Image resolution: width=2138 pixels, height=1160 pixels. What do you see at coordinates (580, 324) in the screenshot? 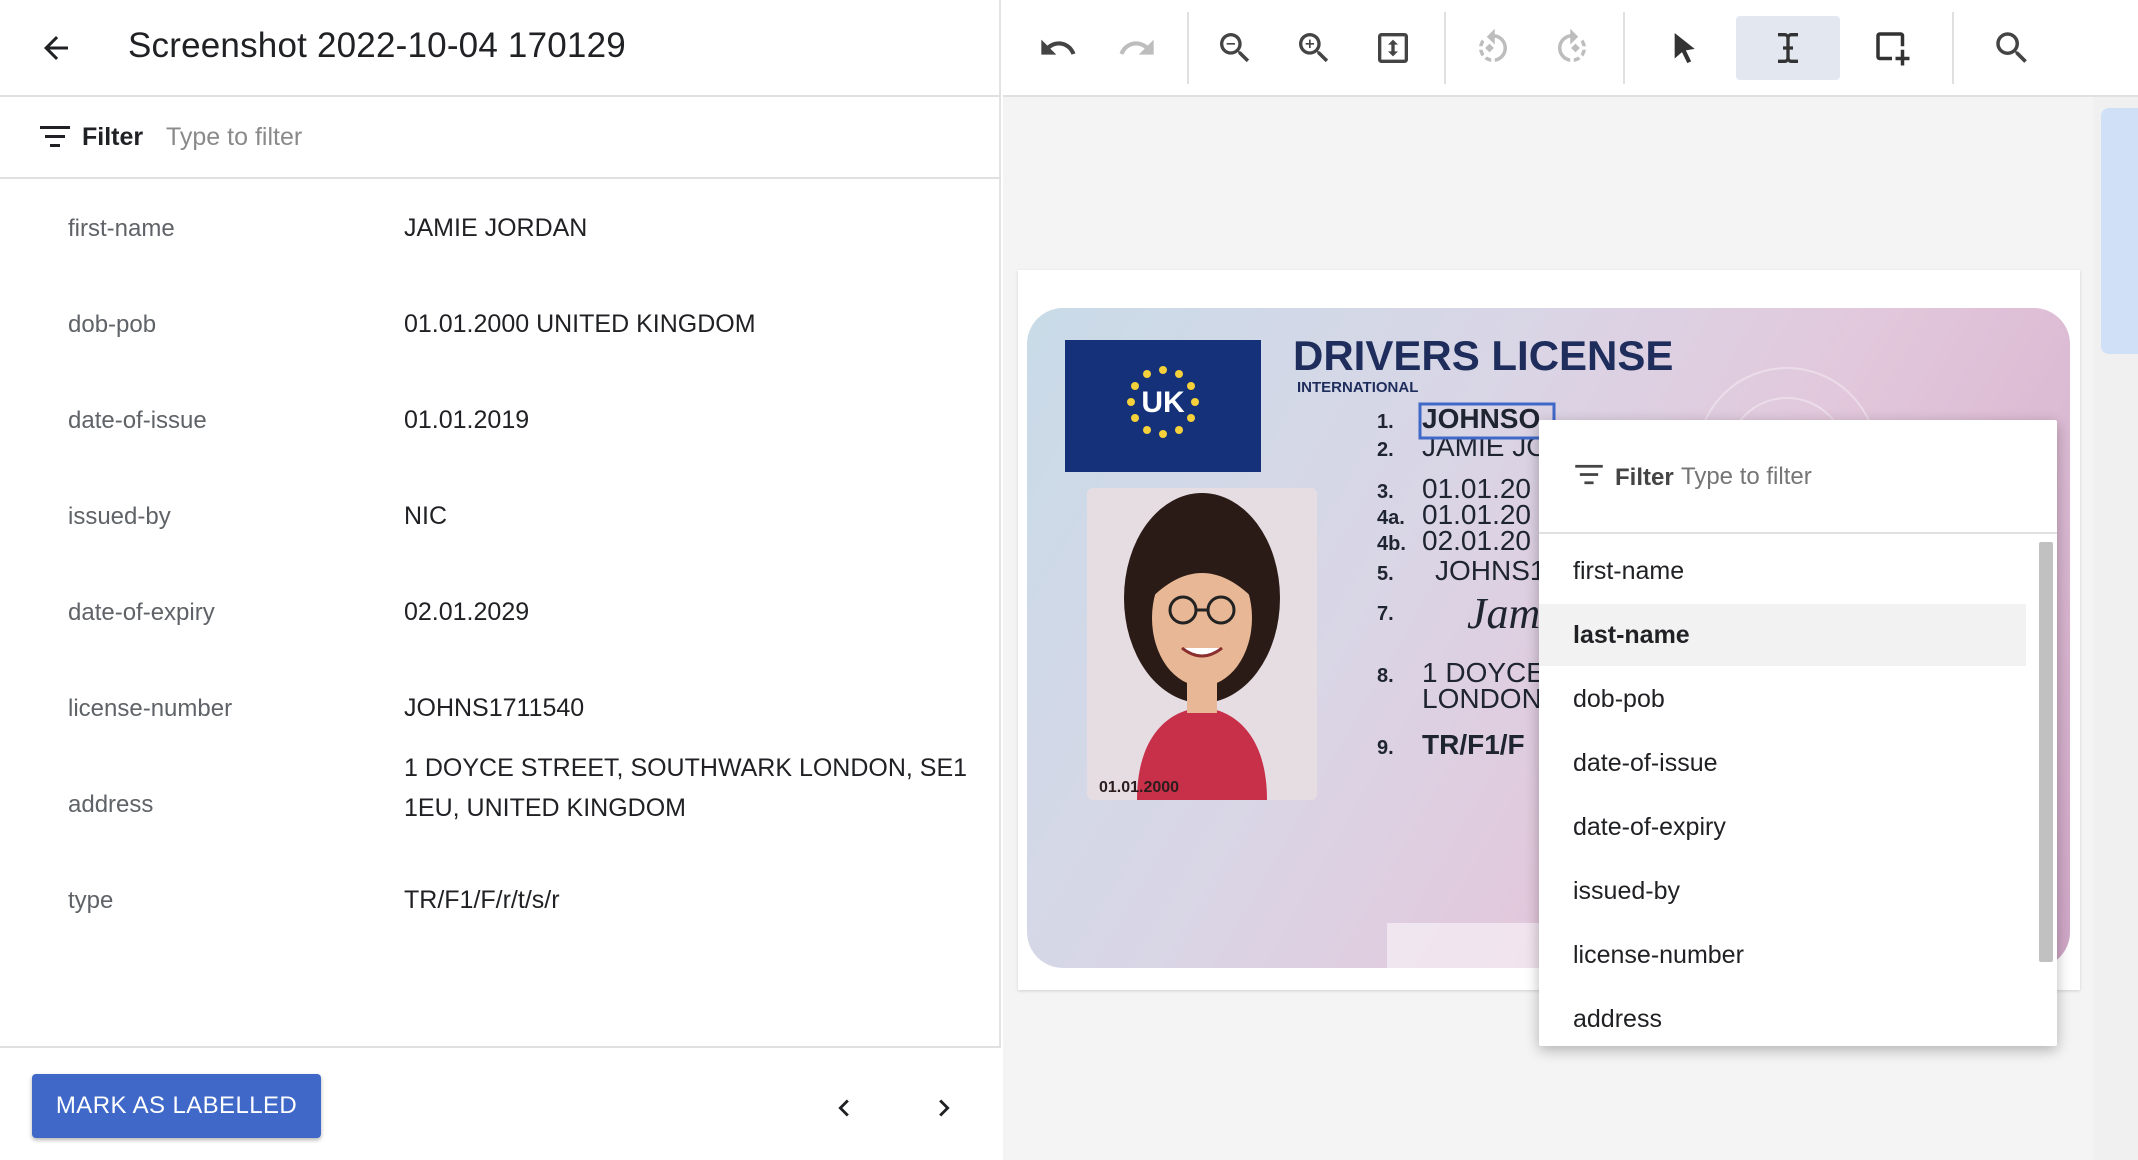
I see `field-value: 01.01.2000 UNITED KINGDOM` at bounding box center [580, 324].